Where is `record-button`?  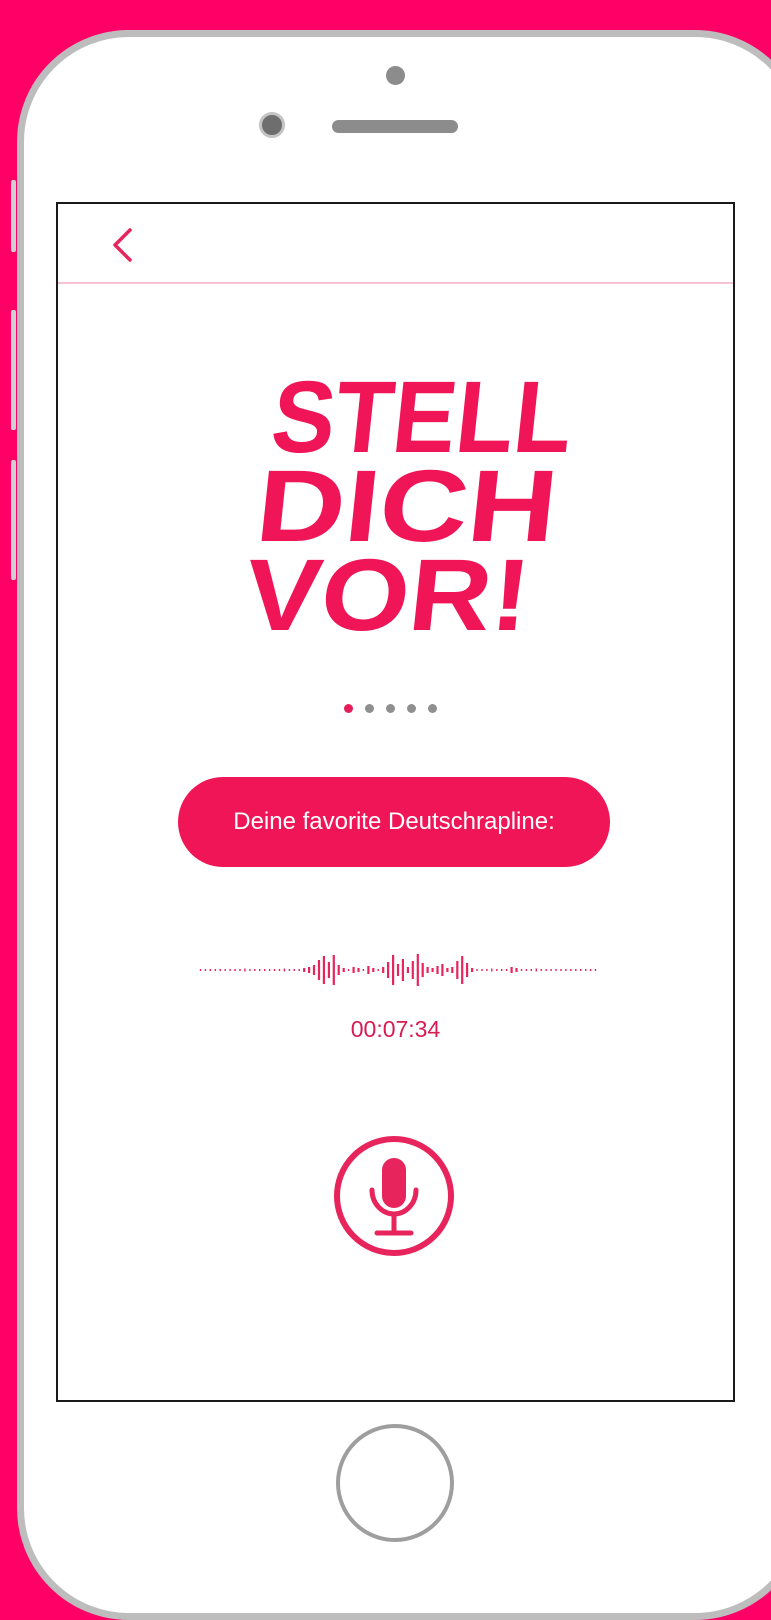
record-button is located at coordinates (394, 1196).